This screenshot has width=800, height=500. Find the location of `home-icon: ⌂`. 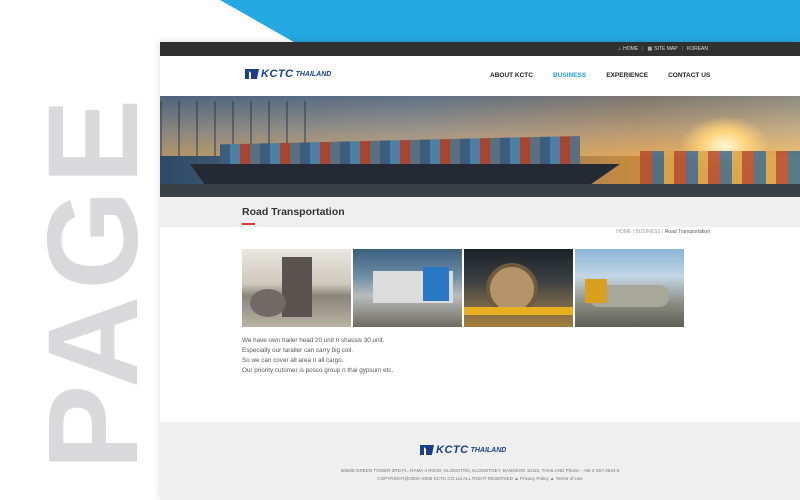

home-icon: ⌂ is located at coordinates (620, 49).